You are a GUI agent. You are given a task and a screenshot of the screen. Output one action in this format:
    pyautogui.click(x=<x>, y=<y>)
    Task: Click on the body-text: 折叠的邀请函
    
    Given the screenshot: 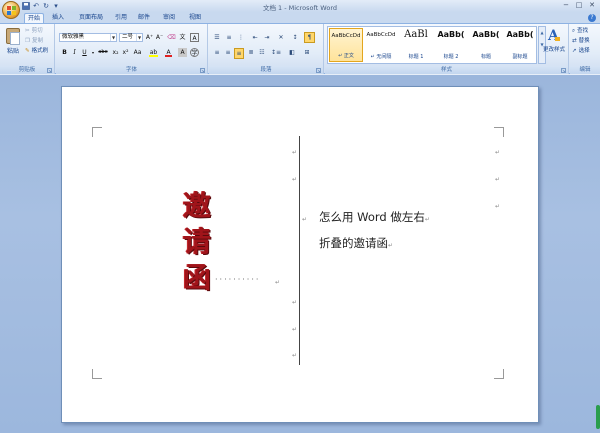 What is the action you would take?
    pyautogui.click(x=353, y=243)
    